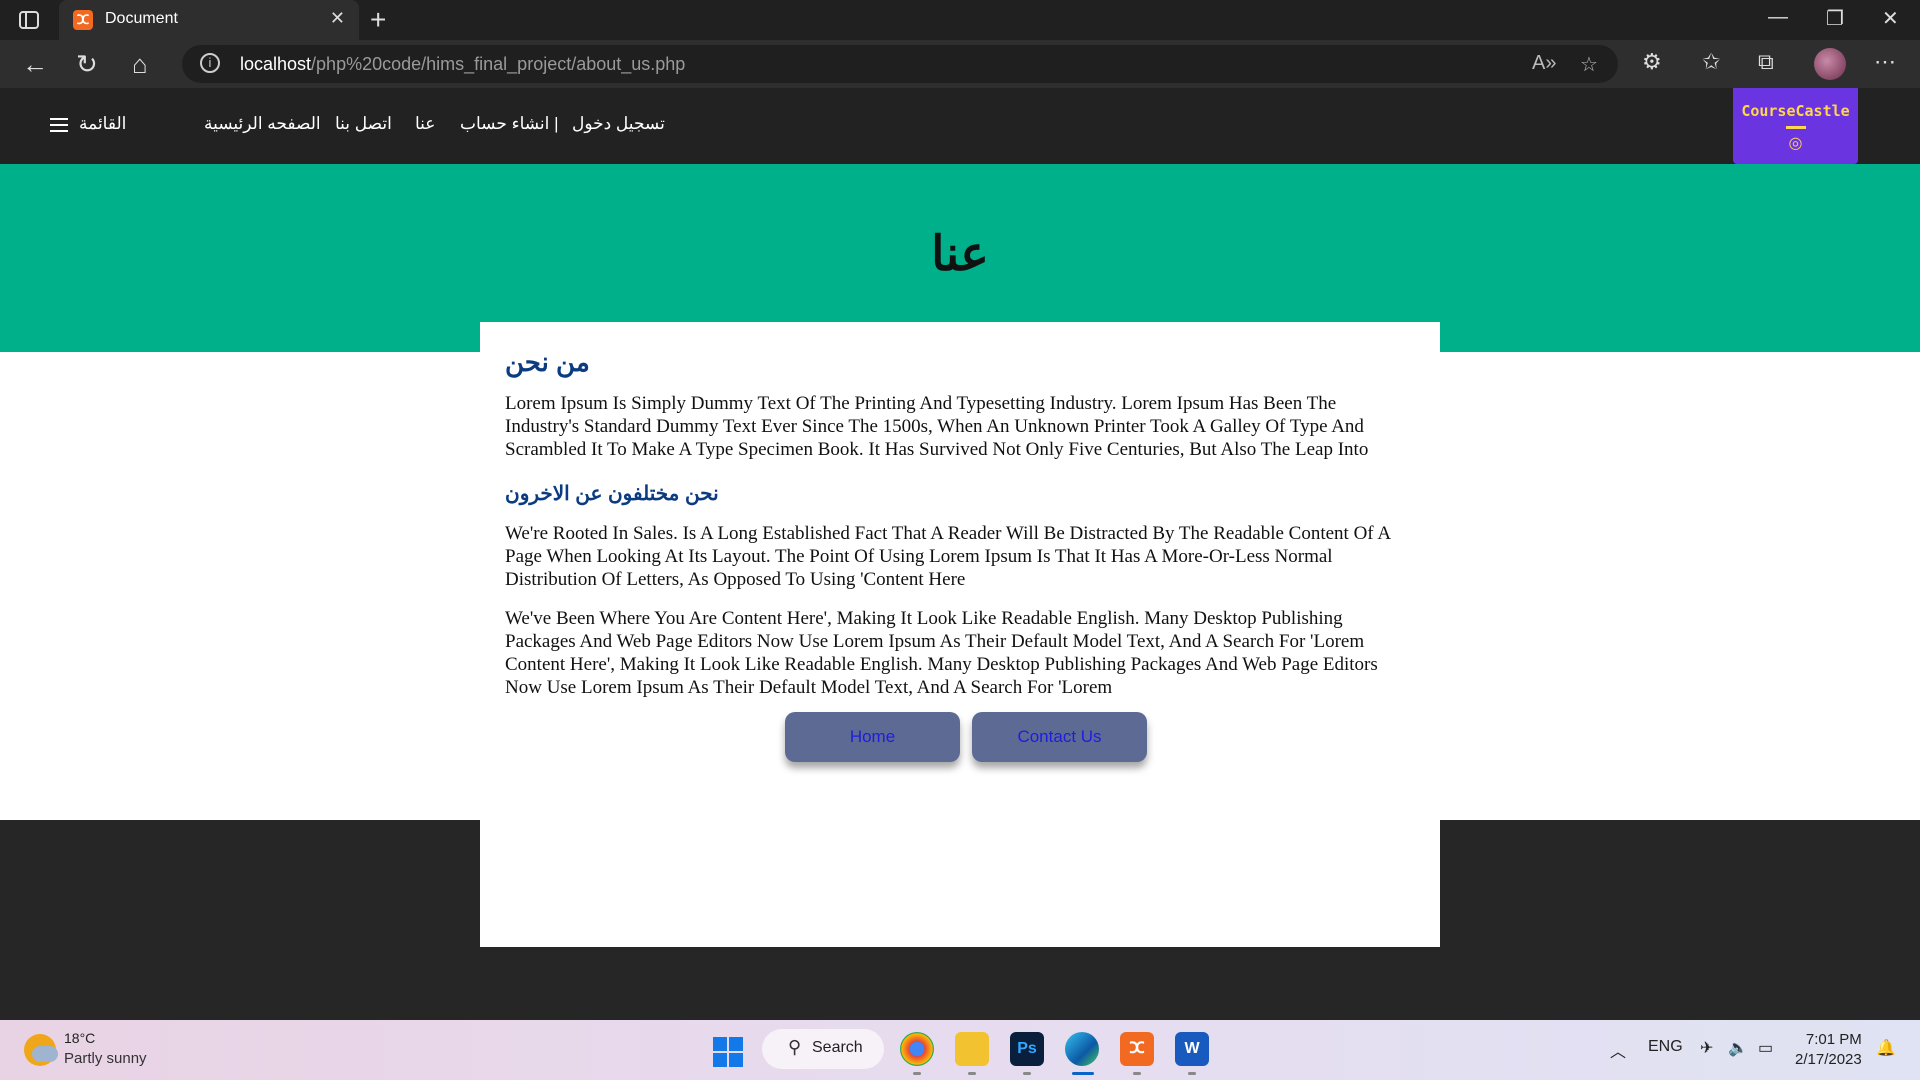 The height and width of the screenshot is (1080, 1920). Describe the element at coordinates (105, 1058) in the screenshot. I see `weather-description: Partly sunny` at that location.